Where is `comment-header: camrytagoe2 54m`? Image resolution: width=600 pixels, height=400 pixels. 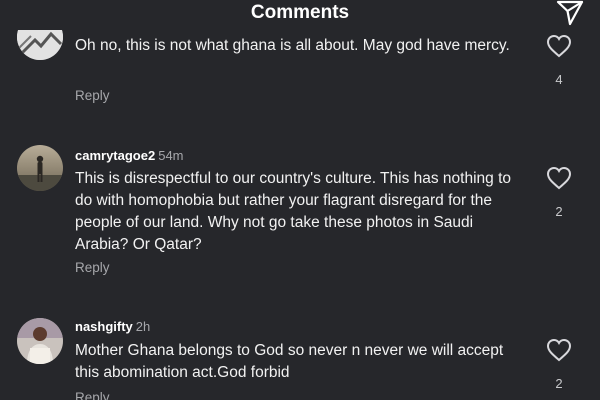 comment-header: camrytagoe2 54m is located at coordinates (129, 156).